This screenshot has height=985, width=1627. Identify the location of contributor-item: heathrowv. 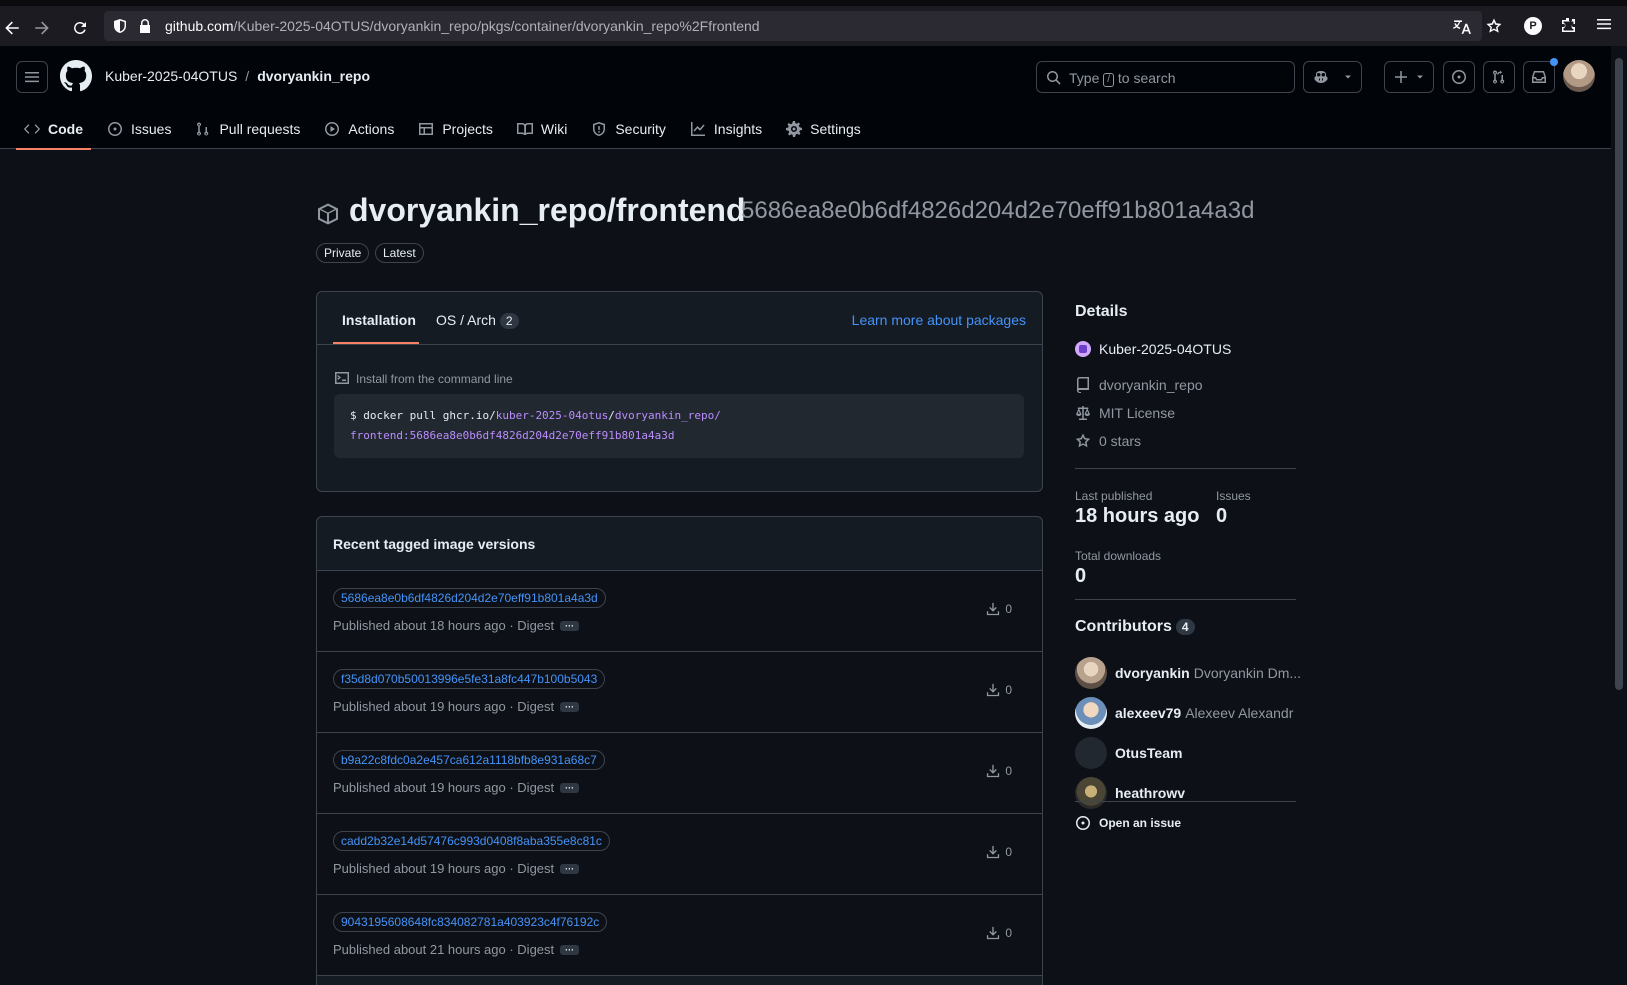
(1130, 793).